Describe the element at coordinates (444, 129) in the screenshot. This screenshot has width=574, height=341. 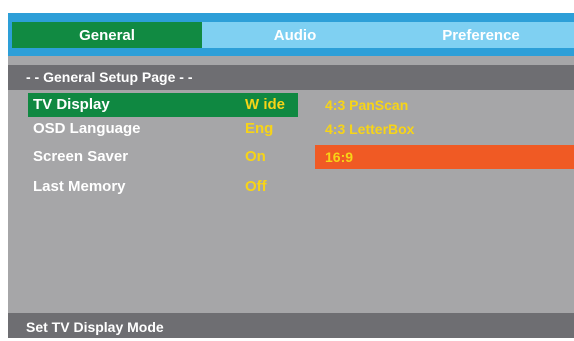
I see `option-4-3-letterbox: 4:3 LetterBox` at that location.